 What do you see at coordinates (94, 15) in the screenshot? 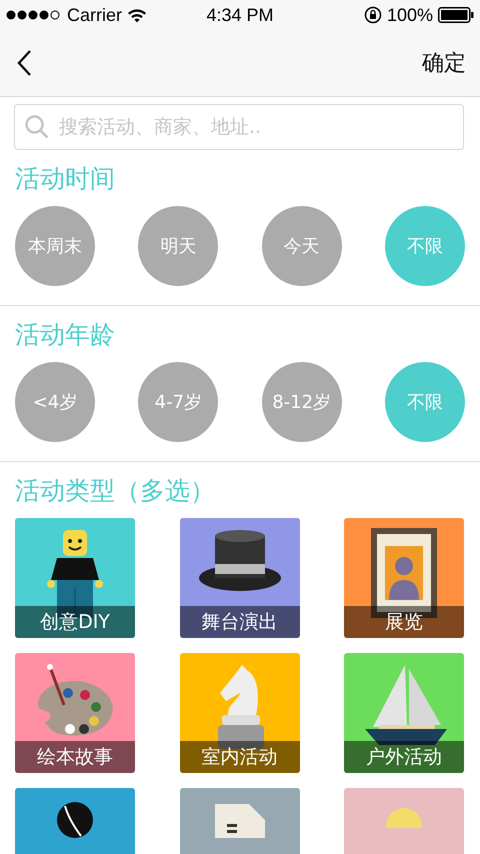
I see `carrier-name: Carrier` at bounding box center [94, 15].